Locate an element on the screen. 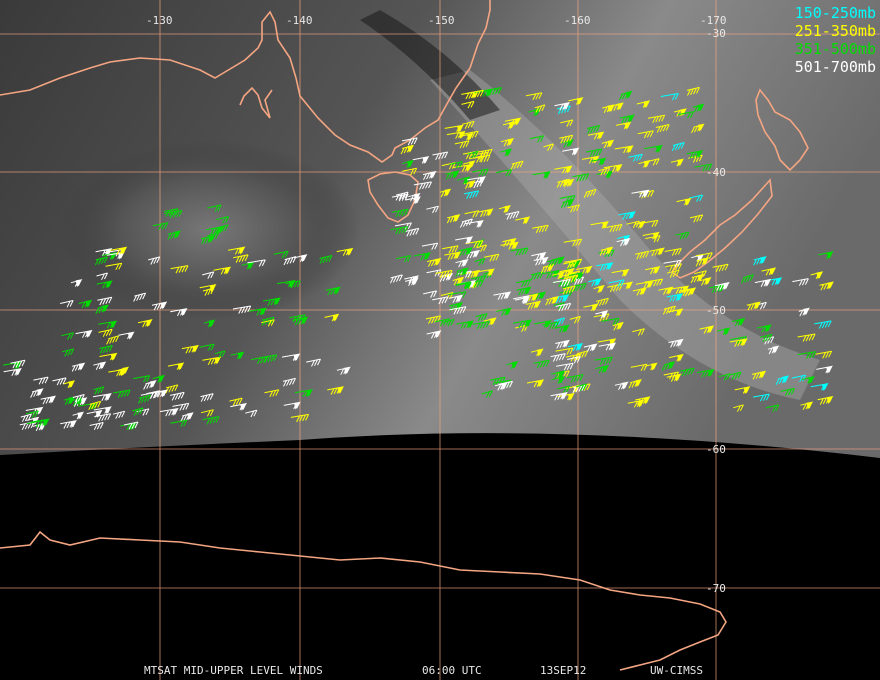 This screenshot has height=680, width=880. lat-label-40: -40 is located at coordinates (716, 172).